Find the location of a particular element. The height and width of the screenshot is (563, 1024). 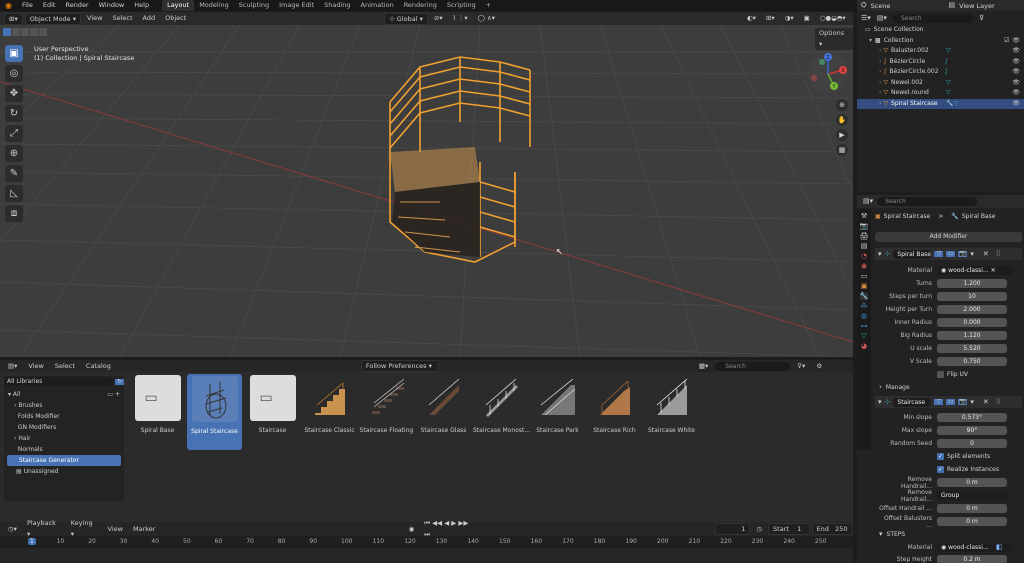

collection-visibility-eye-icon: 👁 is located at coordinates (1016, 40).